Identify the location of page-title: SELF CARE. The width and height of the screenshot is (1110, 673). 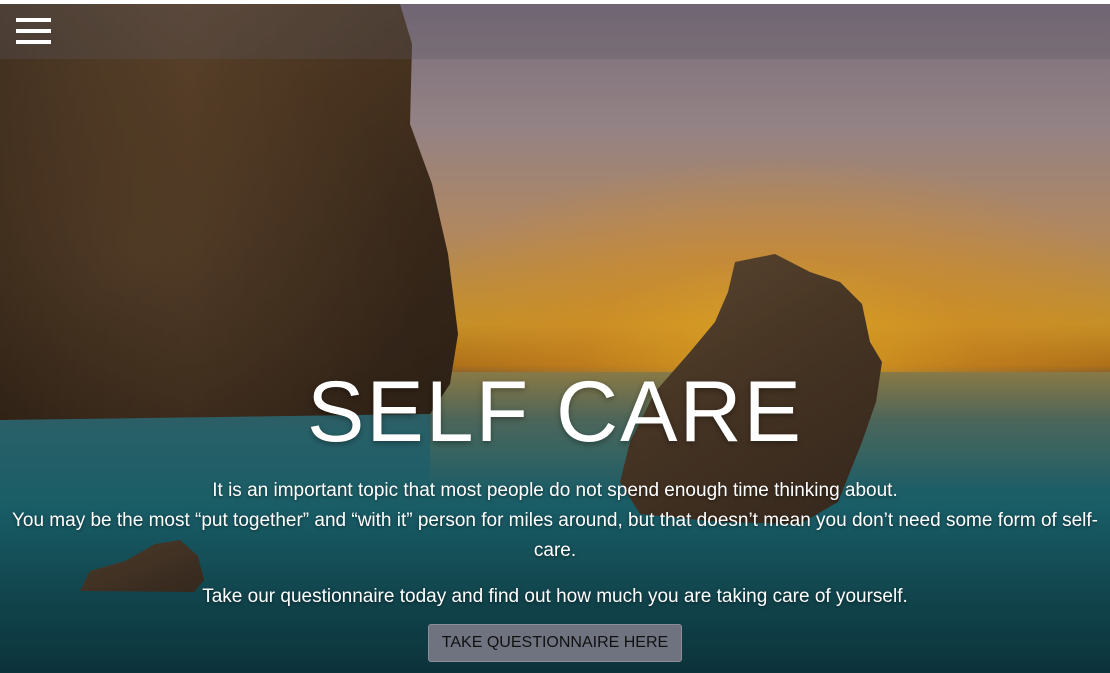
(555, 412).